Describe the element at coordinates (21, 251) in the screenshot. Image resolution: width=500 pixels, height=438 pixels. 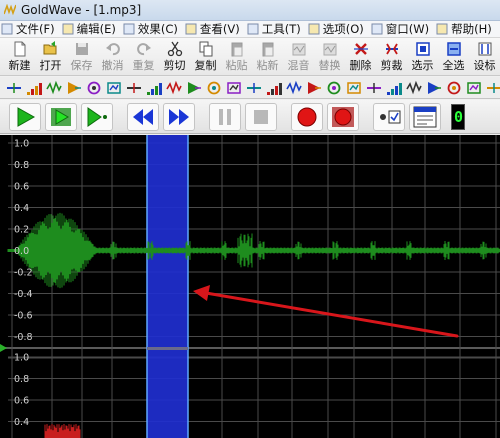
I see `y-axis-label: 0.0` at that location.